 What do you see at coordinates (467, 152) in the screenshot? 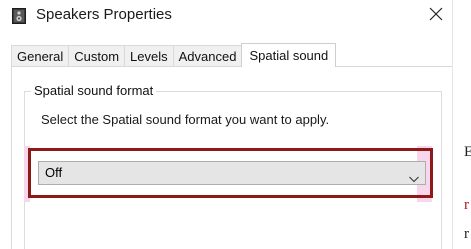
I see `edge-text-fragment: E` at bounding box center [467, 152].